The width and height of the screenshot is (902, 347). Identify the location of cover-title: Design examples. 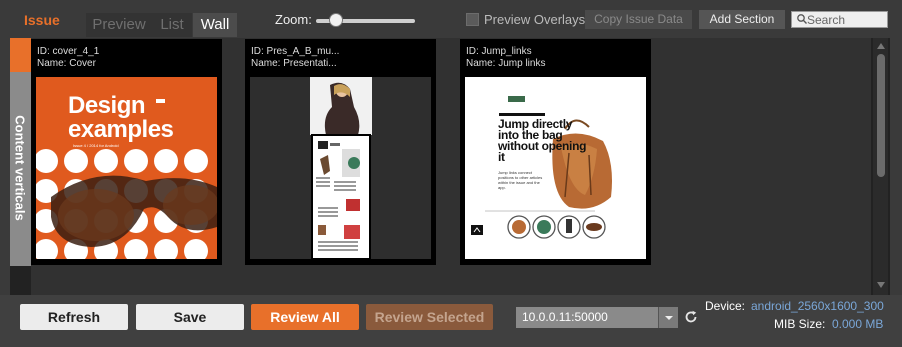
(121, 117).